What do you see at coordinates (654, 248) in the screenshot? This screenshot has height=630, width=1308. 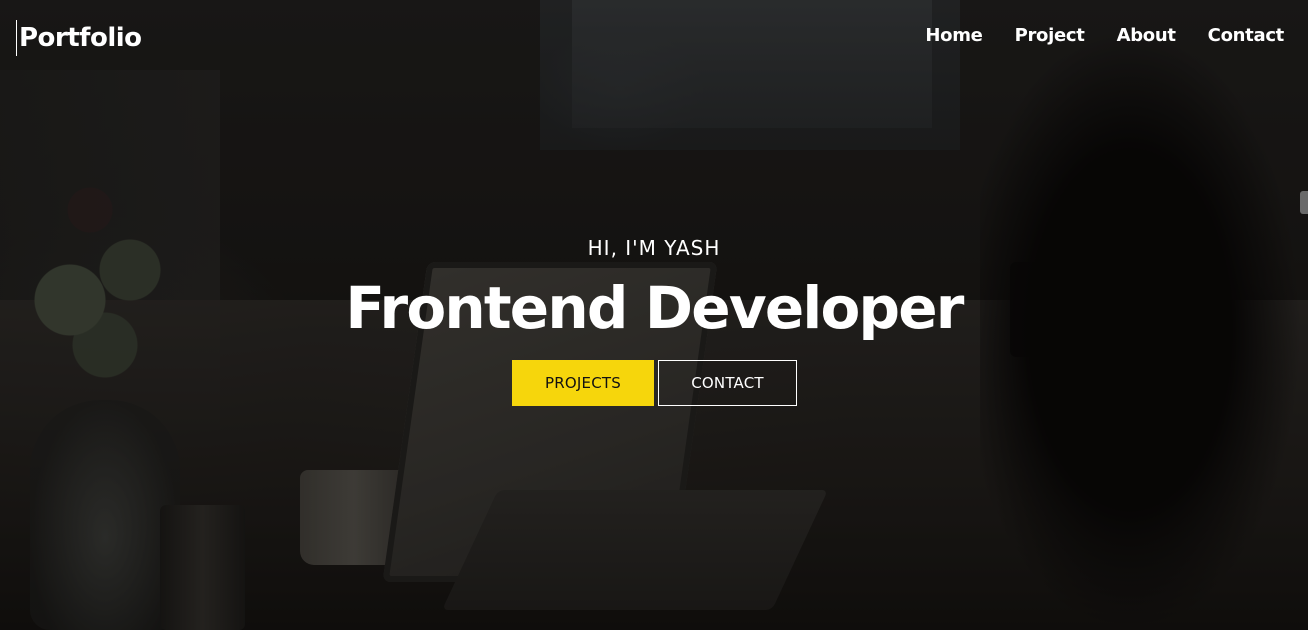 I see `hero-greeting: HI, I'M YASH` at bounding box center [654, 248].